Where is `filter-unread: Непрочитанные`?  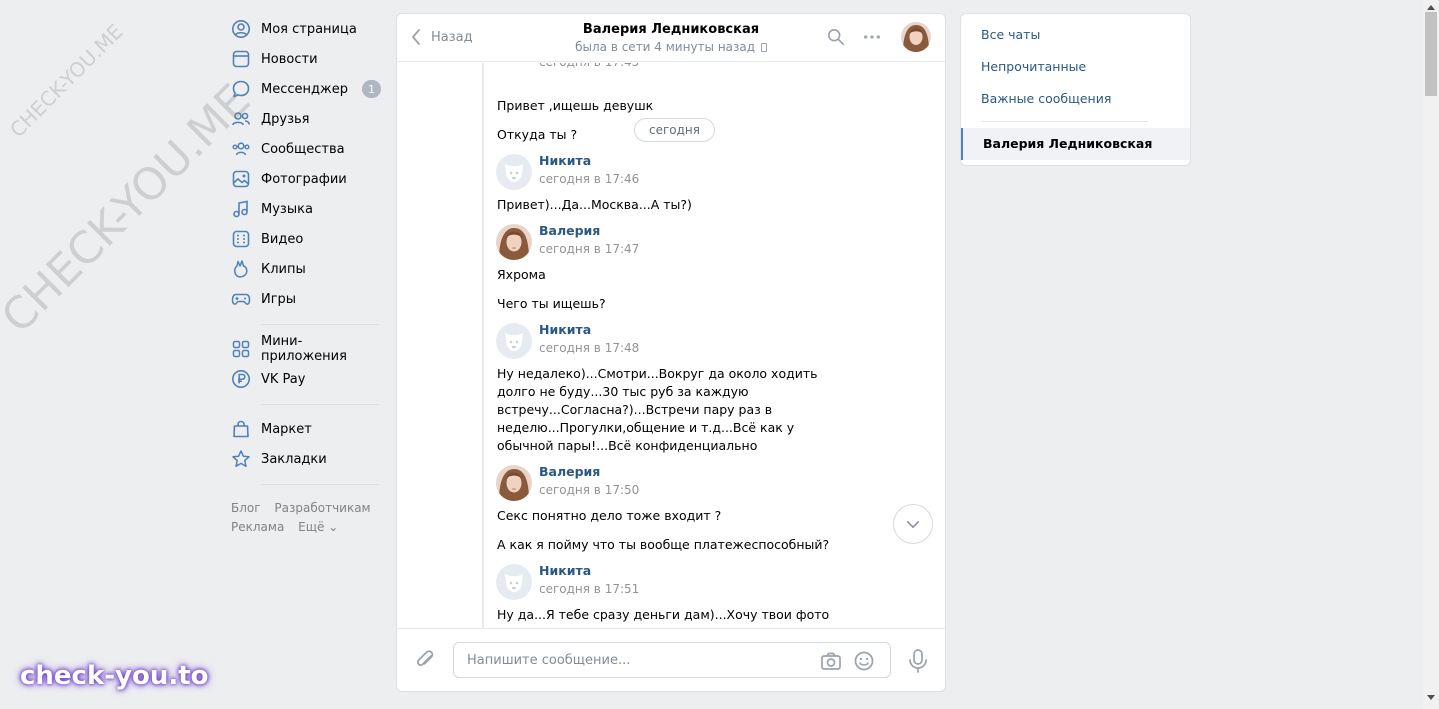
filter-unread: Непрочитанные is located at coordinates (1075, 67).